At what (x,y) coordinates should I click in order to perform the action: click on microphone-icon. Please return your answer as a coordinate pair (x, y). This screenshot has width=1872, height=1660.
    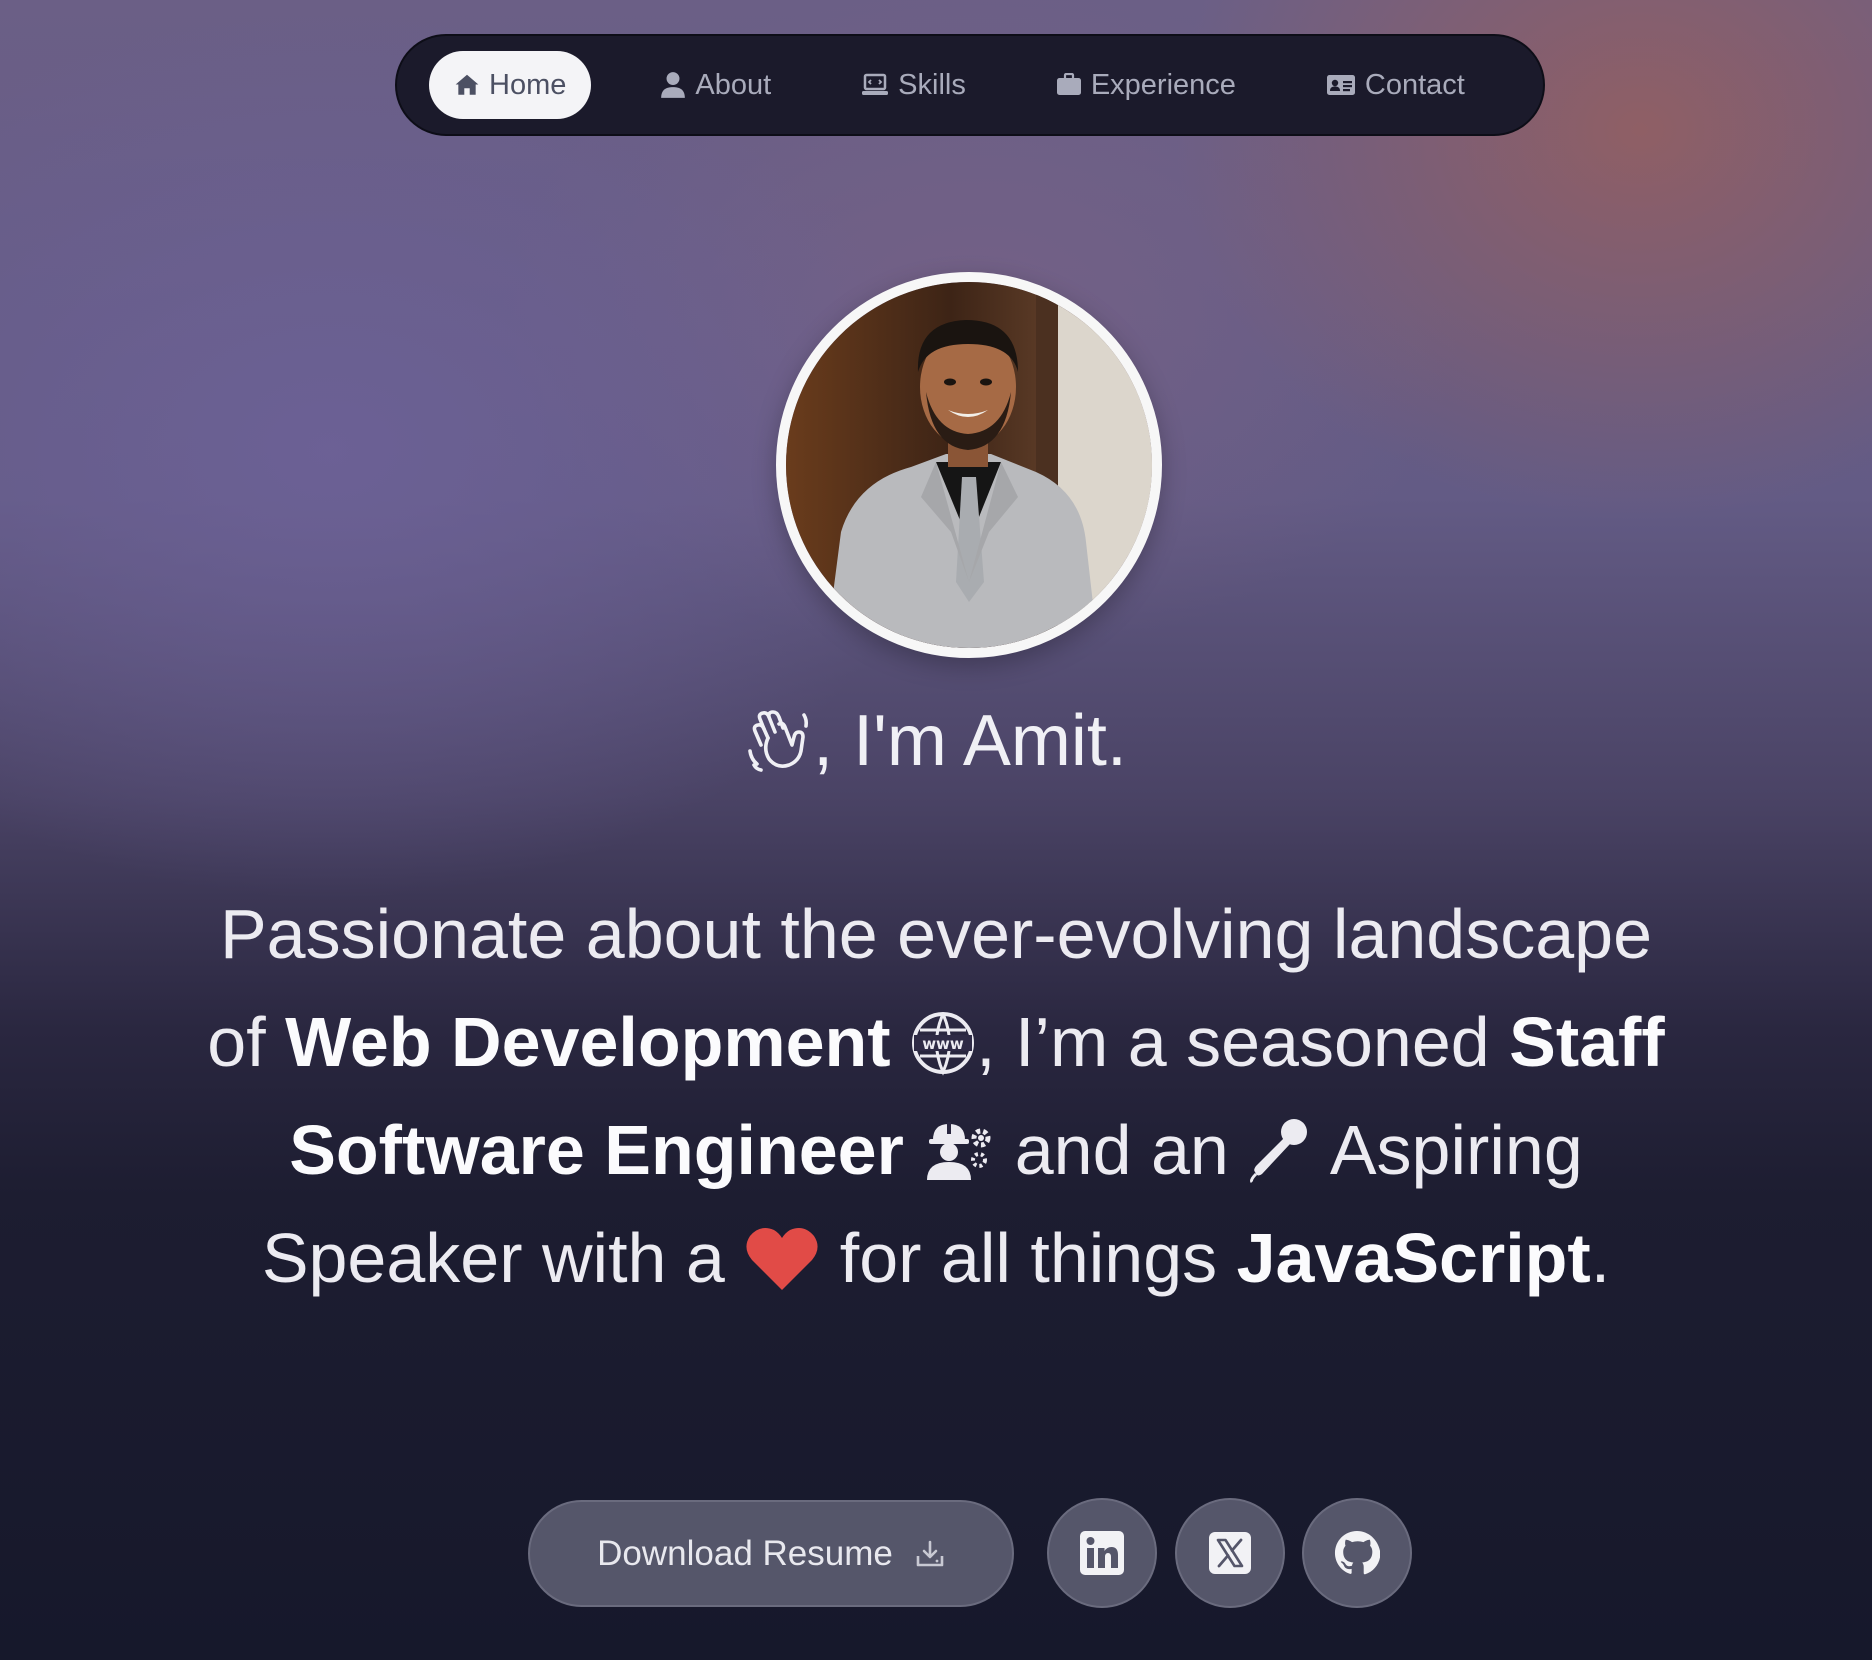
    Looking at the image, I should click on (1279, 1151).